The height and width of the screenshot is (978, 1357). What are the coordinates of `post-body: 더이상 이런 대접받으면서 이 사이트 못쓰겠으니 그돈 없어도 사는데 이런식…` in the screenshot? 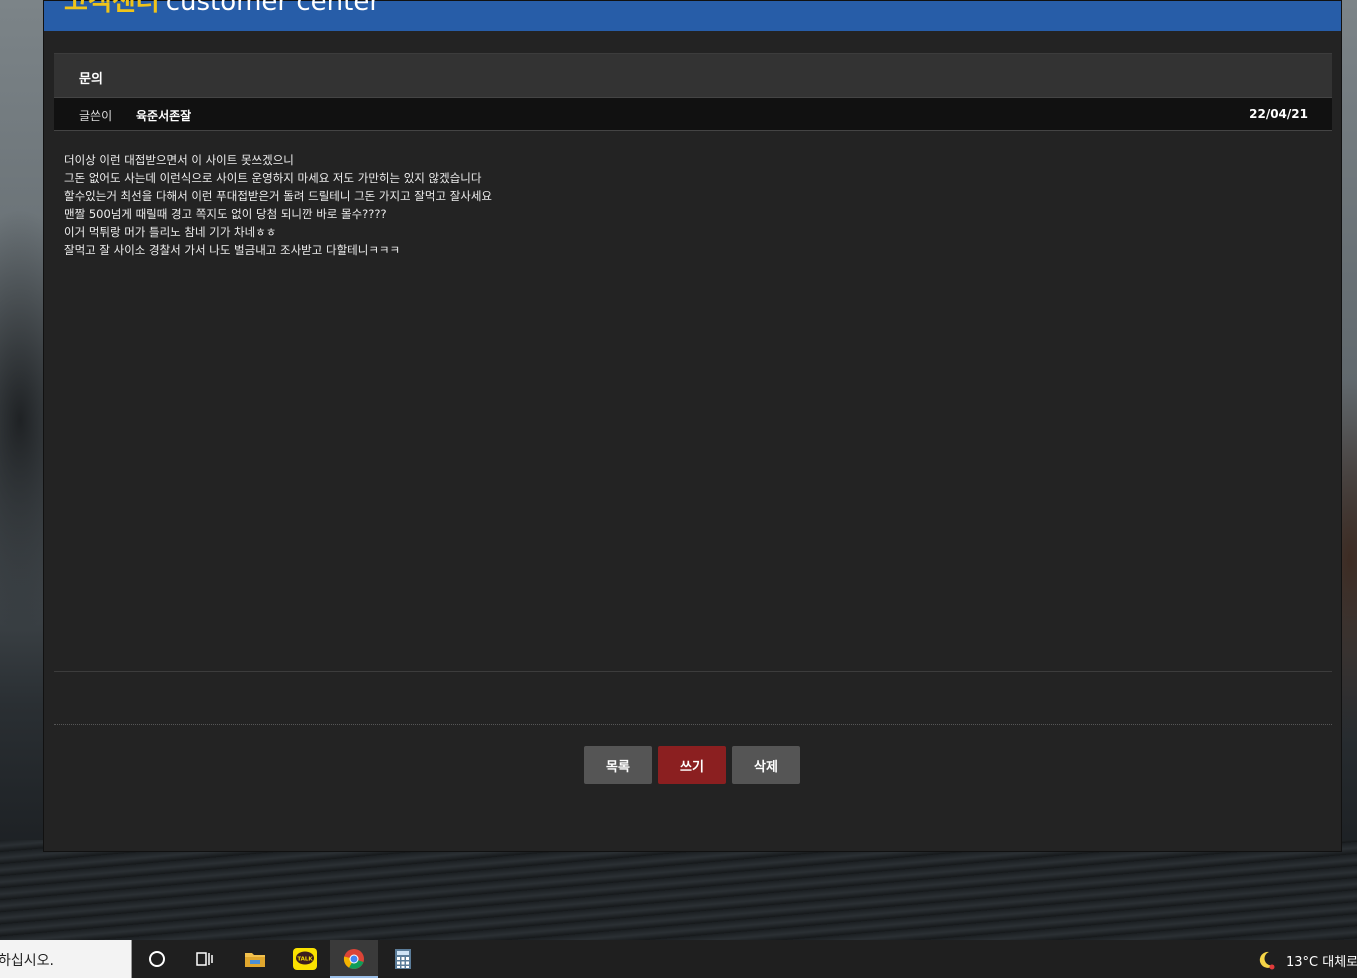 It's located at (689, 205).